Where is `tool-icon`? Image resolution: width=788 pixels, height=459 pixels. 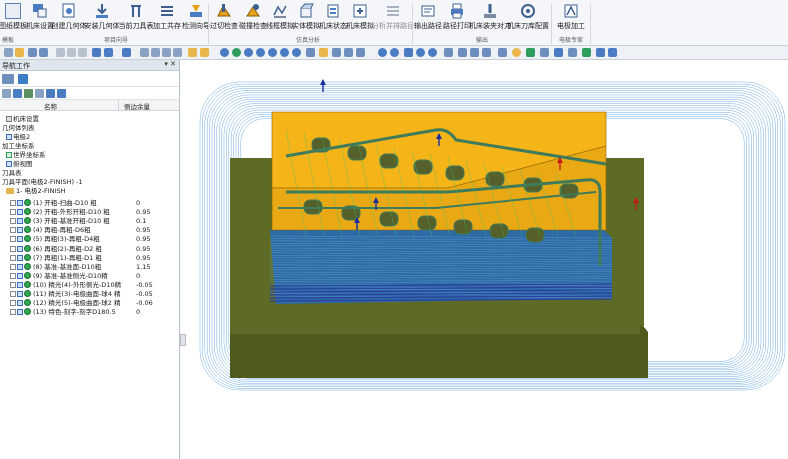 tool-icon is located at coordinates (28, 93).